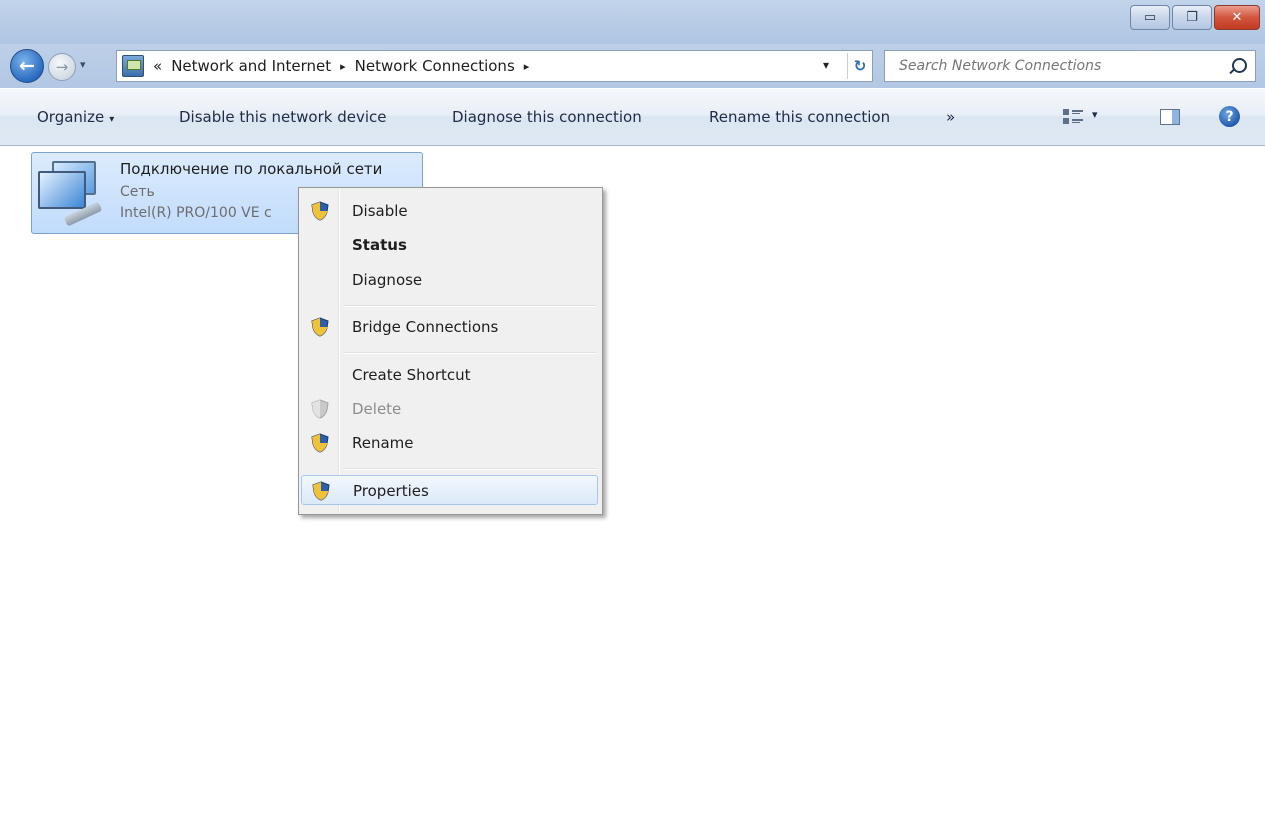 The width and height of the screenshot is (1265, 819). Describe the element at coordinates (379, 245) in the screenshot. I see `menu-item-label: Status` at that location.